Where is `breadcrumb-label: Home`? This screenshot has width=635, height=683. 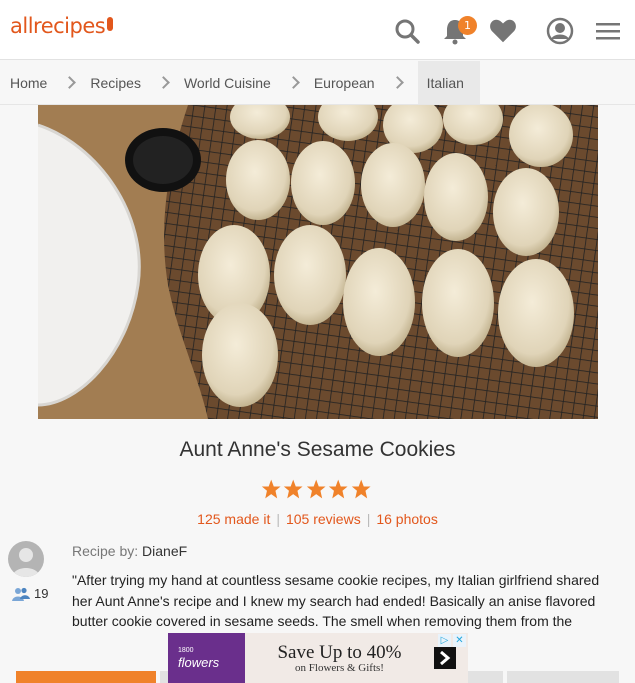 breadcrumb-label: Home is located at coordinates (29, 82).